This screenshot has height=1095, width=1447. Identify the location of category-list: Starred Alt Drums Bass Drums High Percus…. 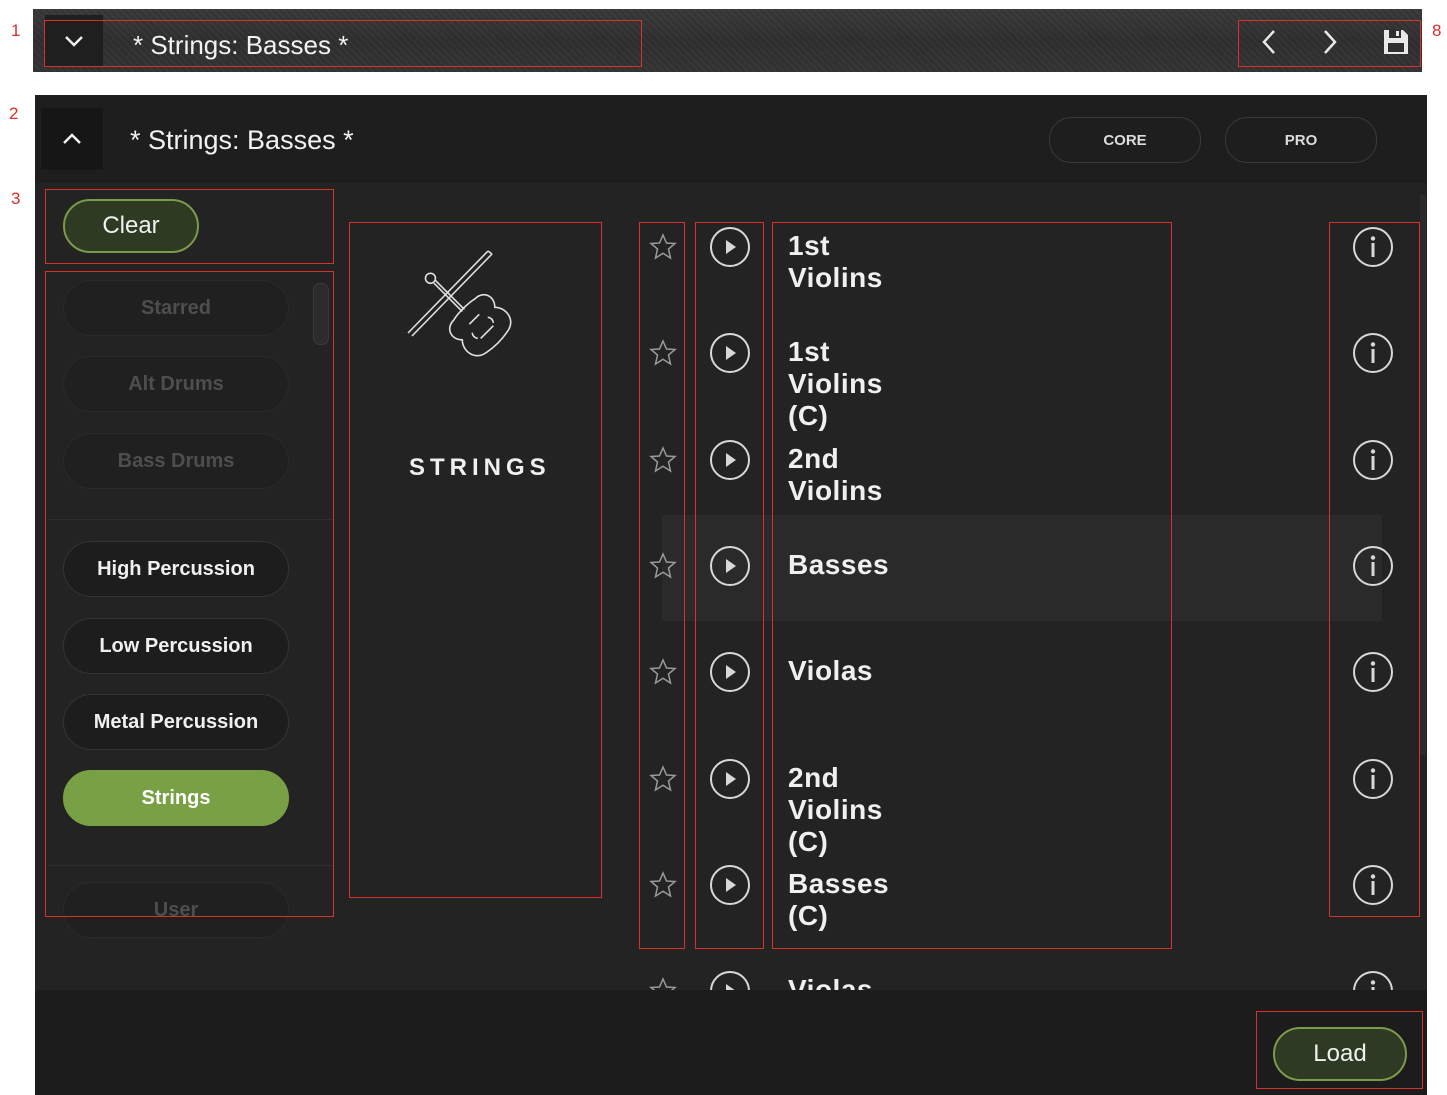
(190, 644).